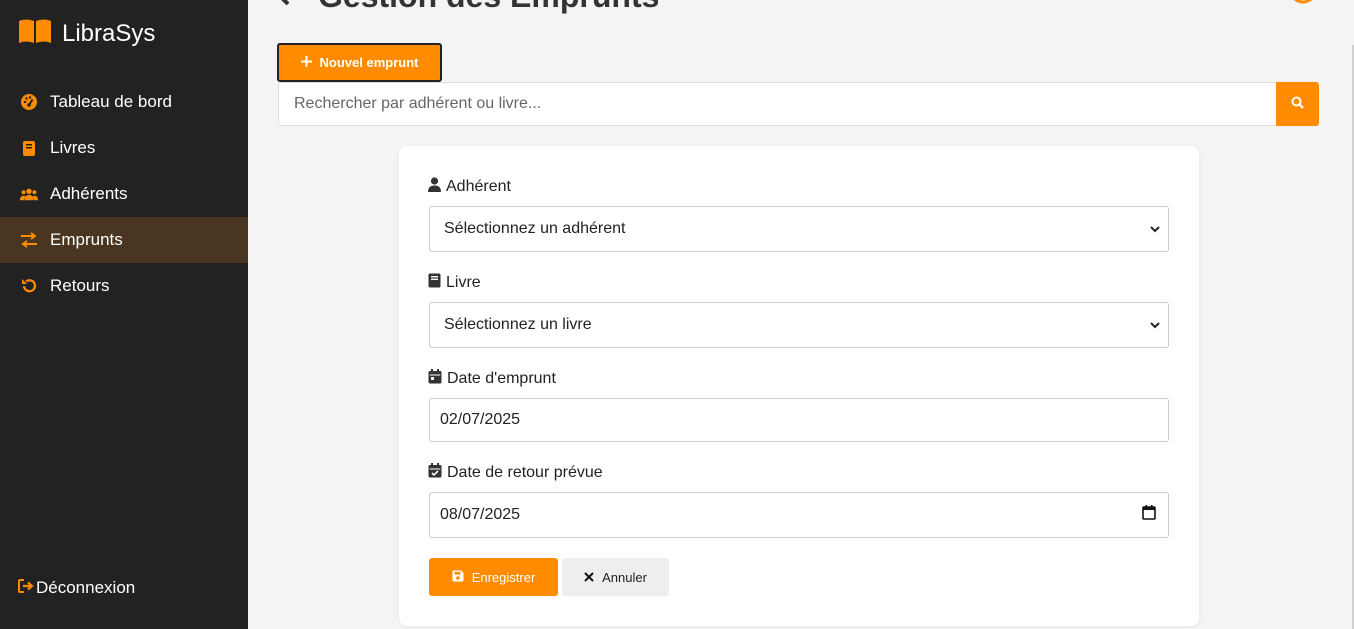 This screenshot has height=629, width=1354. What do you see at coordinates (124, 240) in the screenshot?
I see `sidebar-item-loans: Emprunts` at bounding box center [124, 240].